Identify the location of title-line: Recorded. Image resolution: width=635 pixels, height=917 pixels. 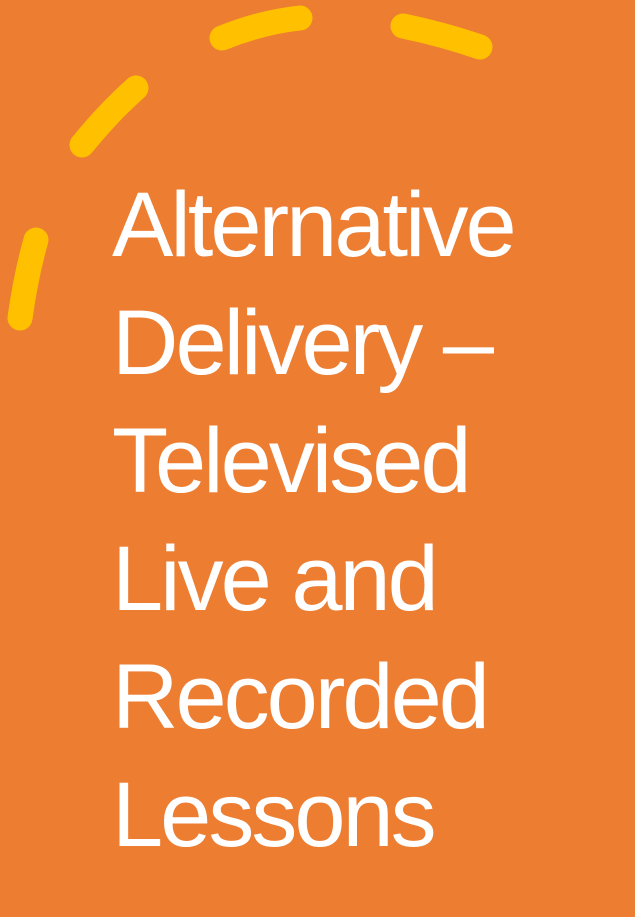
(301, 697).